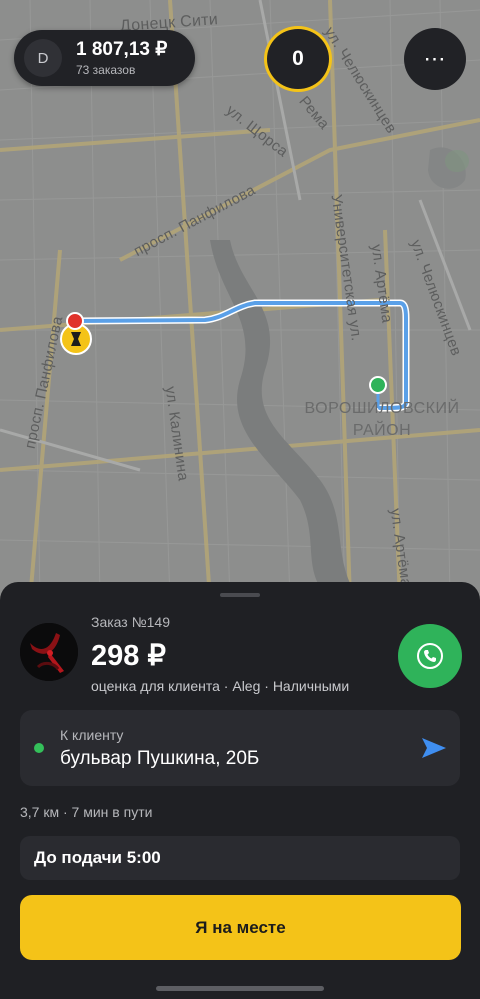 Image resolution: width=480 pixels, height=999 pixels. What do you see at coordinates (130, 622) in the screenshot?
I see `order-number: Заказ №149` at bounding box center [130, 622].